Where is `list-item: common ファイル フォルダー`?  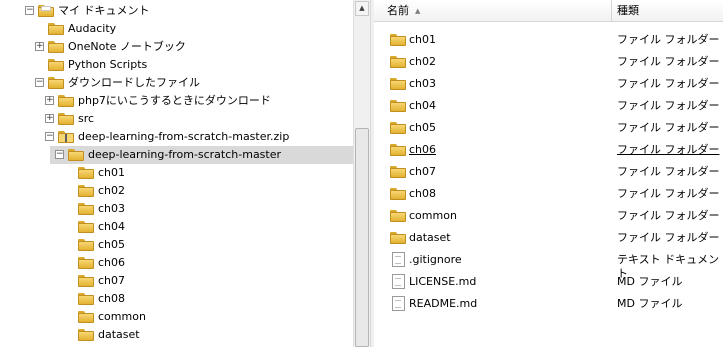 list-item: common ファイル フォルダー is located at coordinates (548, 216).